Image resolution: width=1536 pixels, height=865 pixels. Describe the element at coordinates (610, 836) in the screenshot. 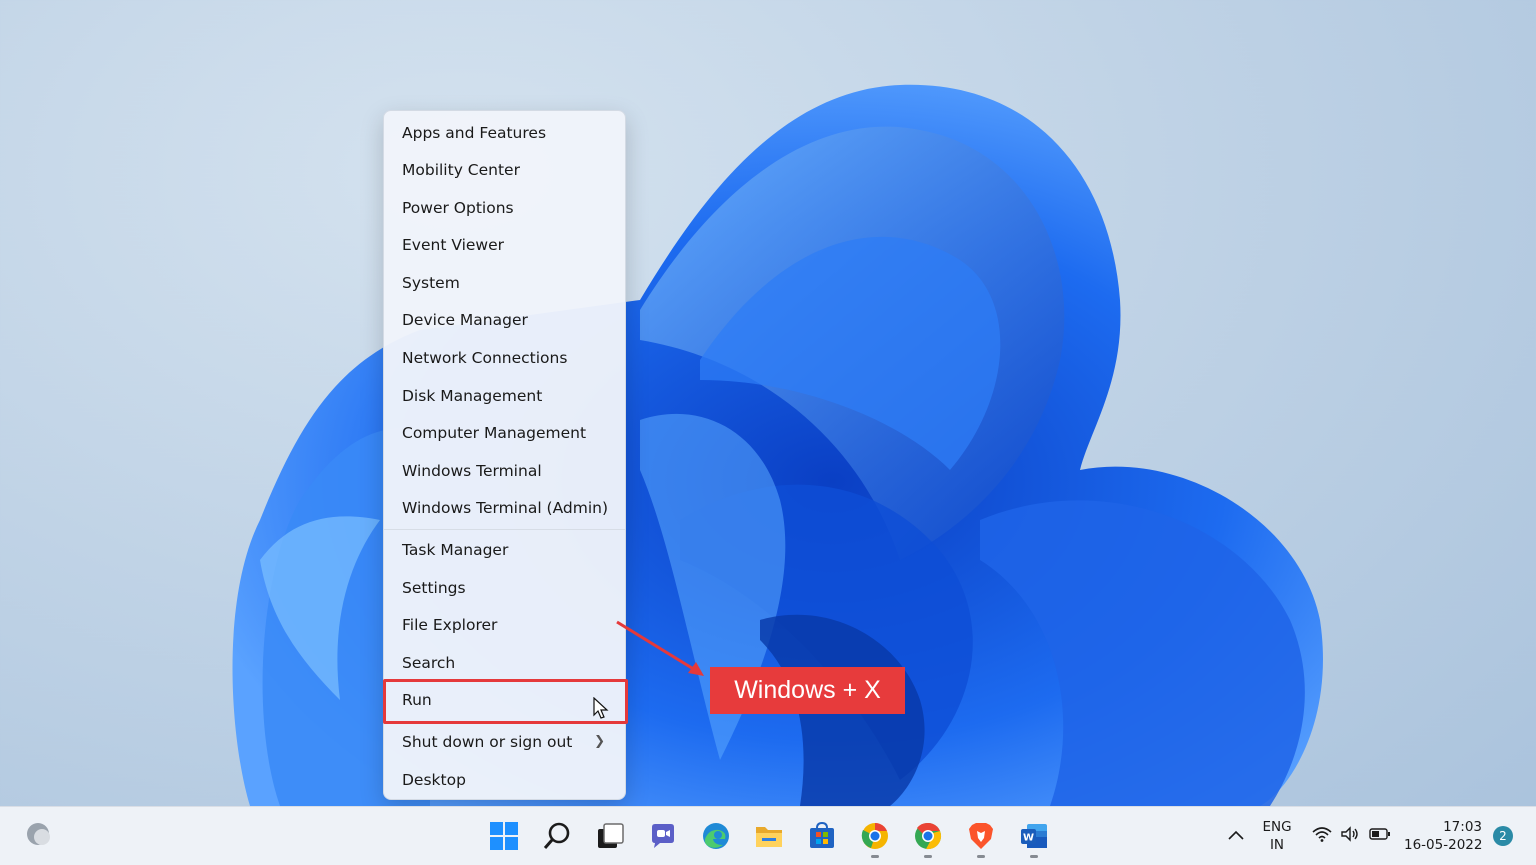

I see `task-view-icon` at that location.